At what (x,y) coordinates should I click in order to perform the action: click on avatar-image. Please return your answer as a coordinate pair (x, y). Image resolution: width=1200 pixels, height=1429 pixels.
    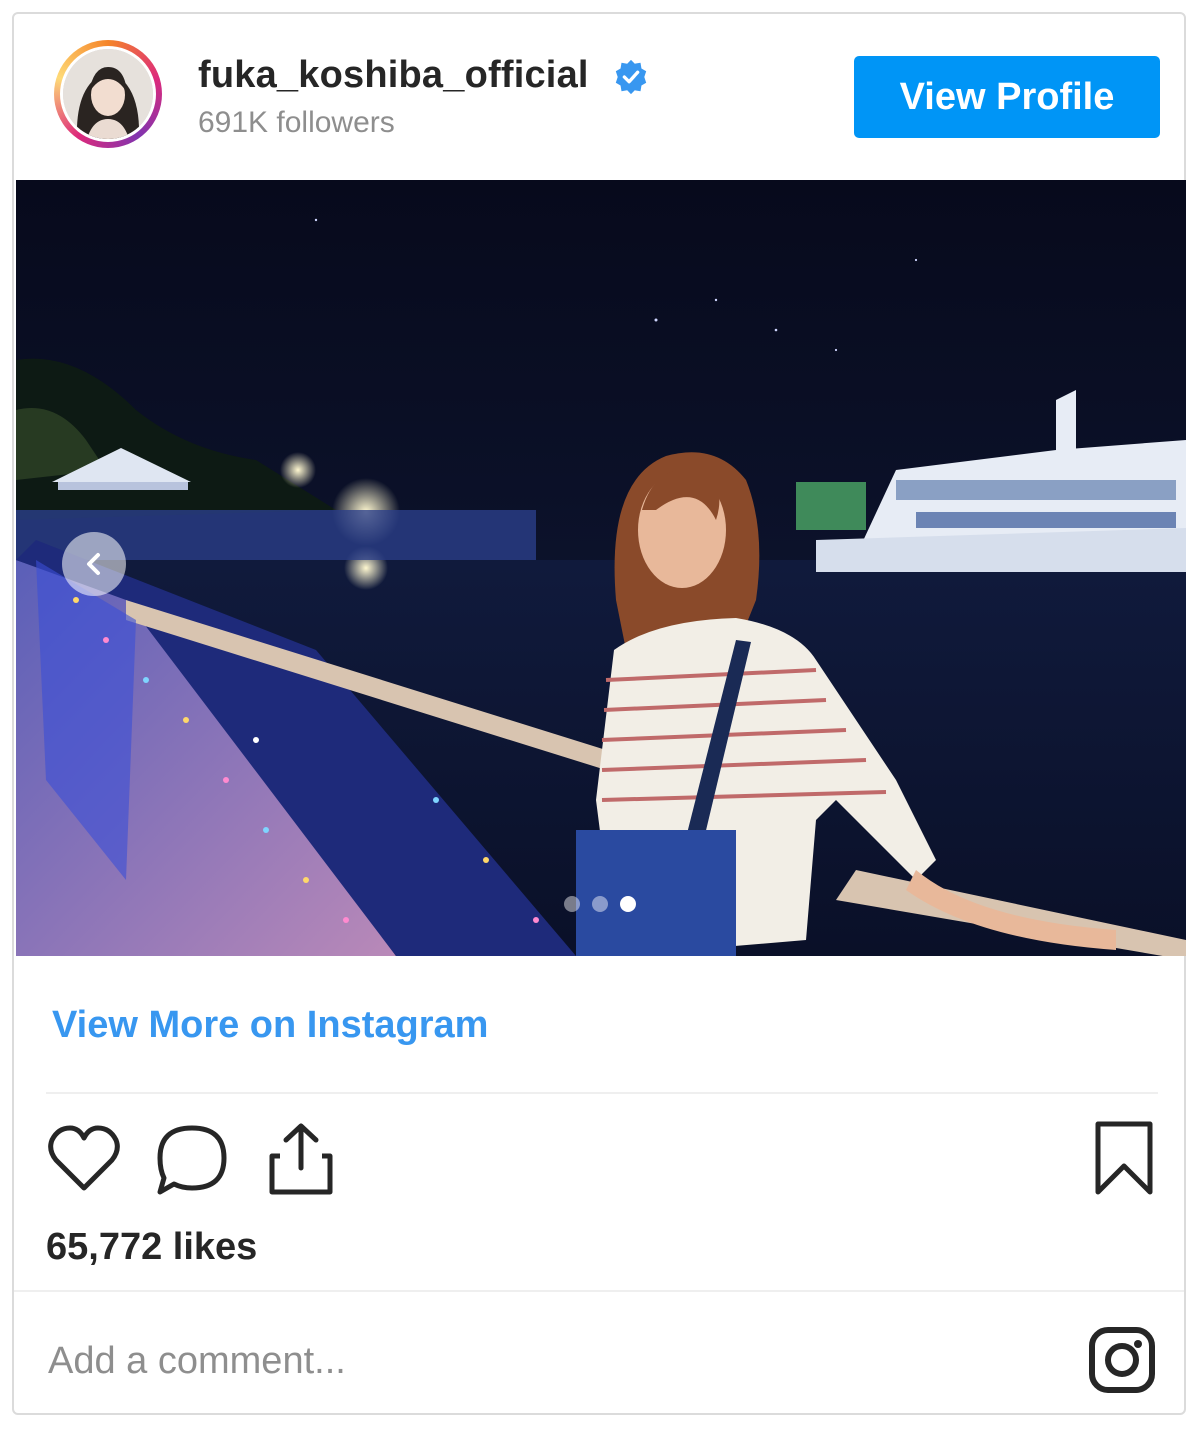
    Looking at the image, I should click on (108, 94).